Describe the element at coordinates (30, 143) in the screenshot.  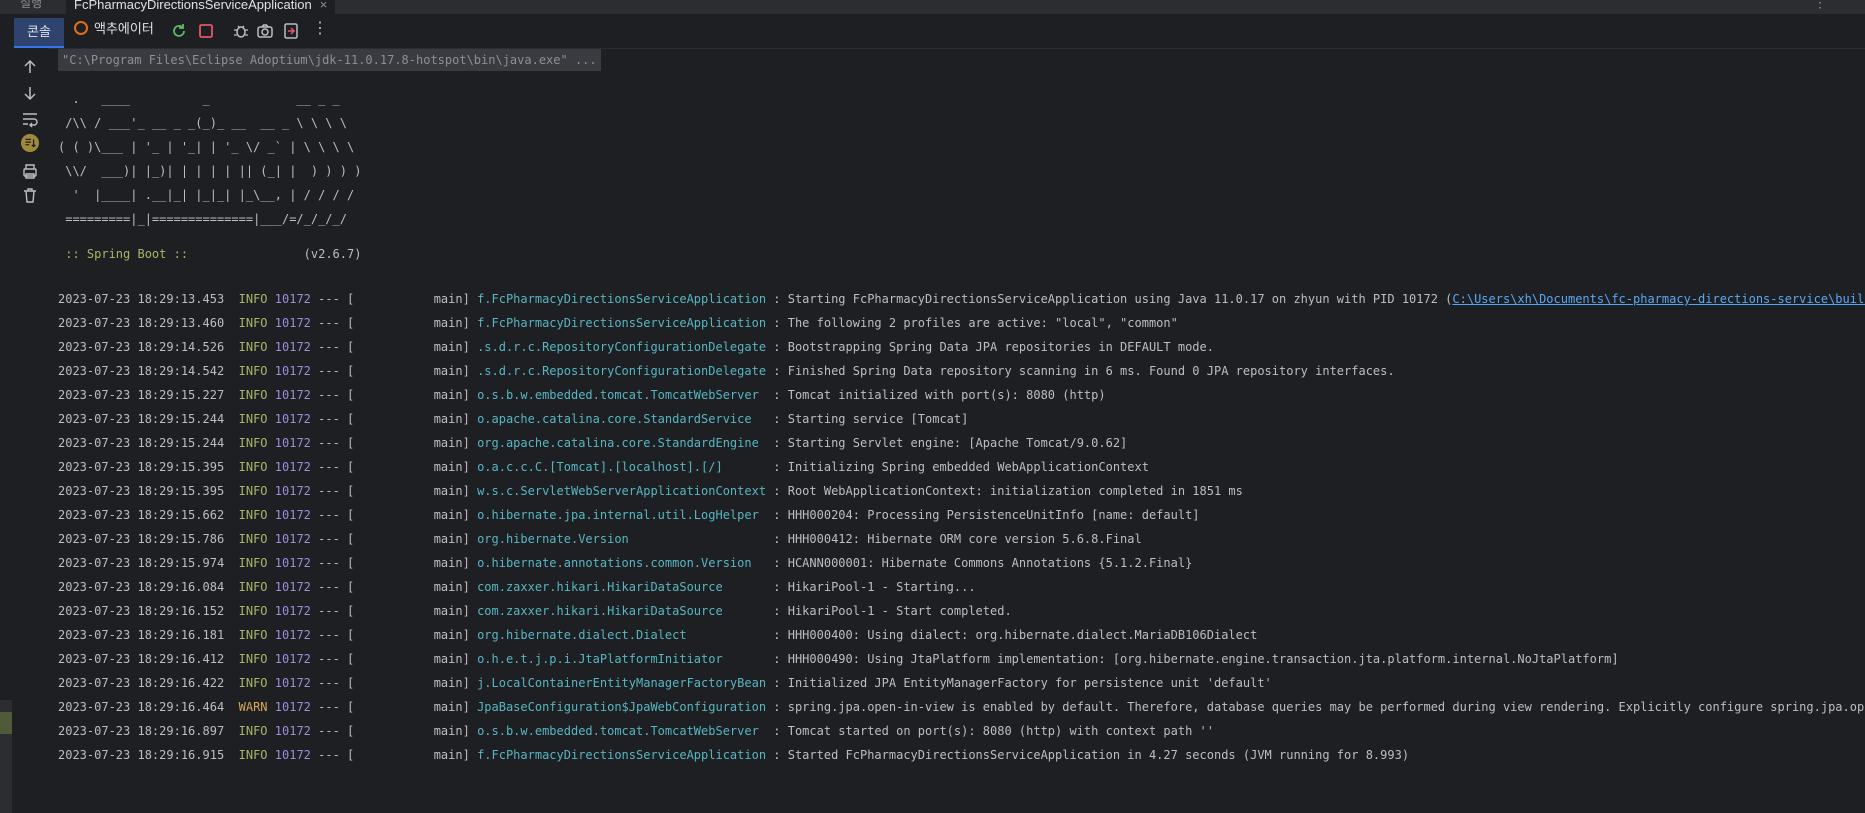
I see `scroll-to-end-icon` at that location.